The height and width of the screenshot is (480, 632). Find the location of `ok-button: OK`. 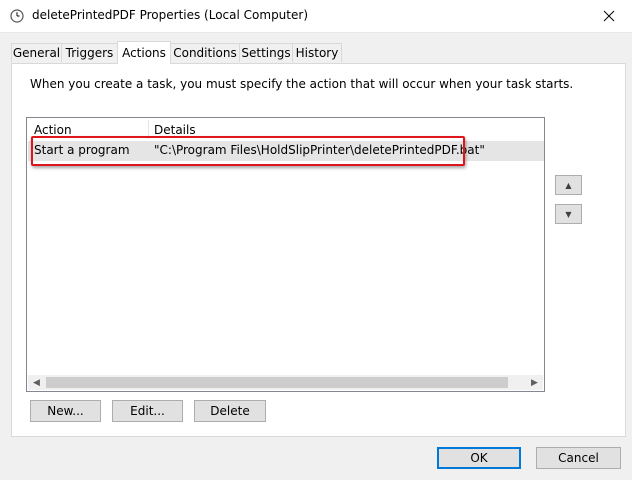

ok-button: OK is located at coordinates (479, 458).